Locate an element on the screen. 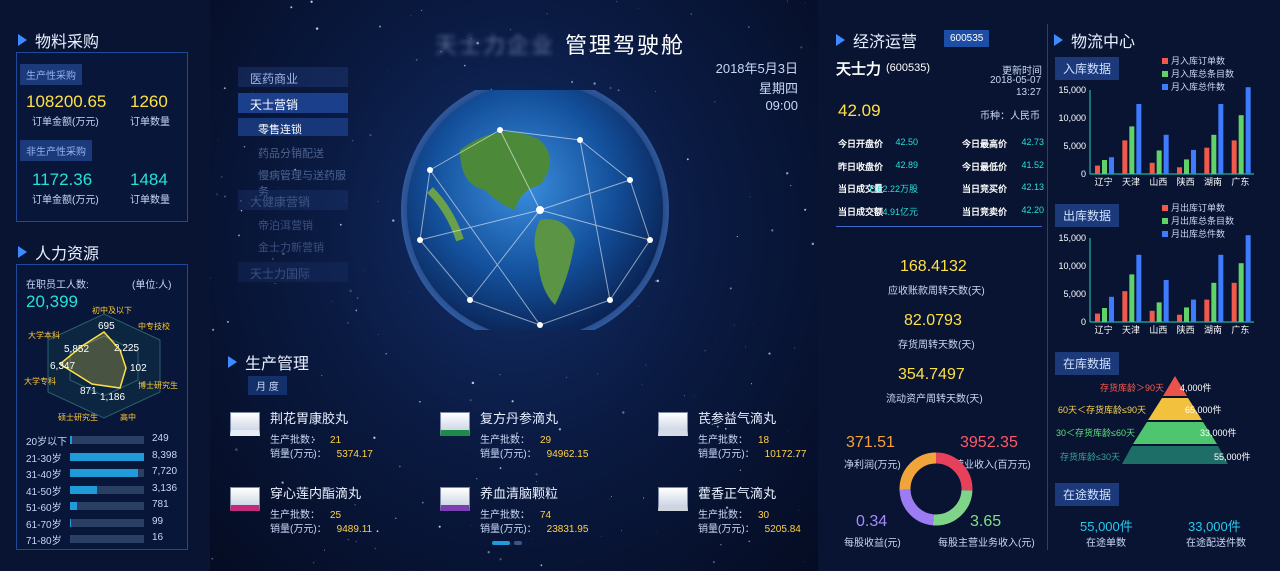 The image size is (1280, 571). drug-card: 荆花胃康胶丸 生产批数： 21 销量(万元)： 5374.17 is located at coordinates (325, 438).